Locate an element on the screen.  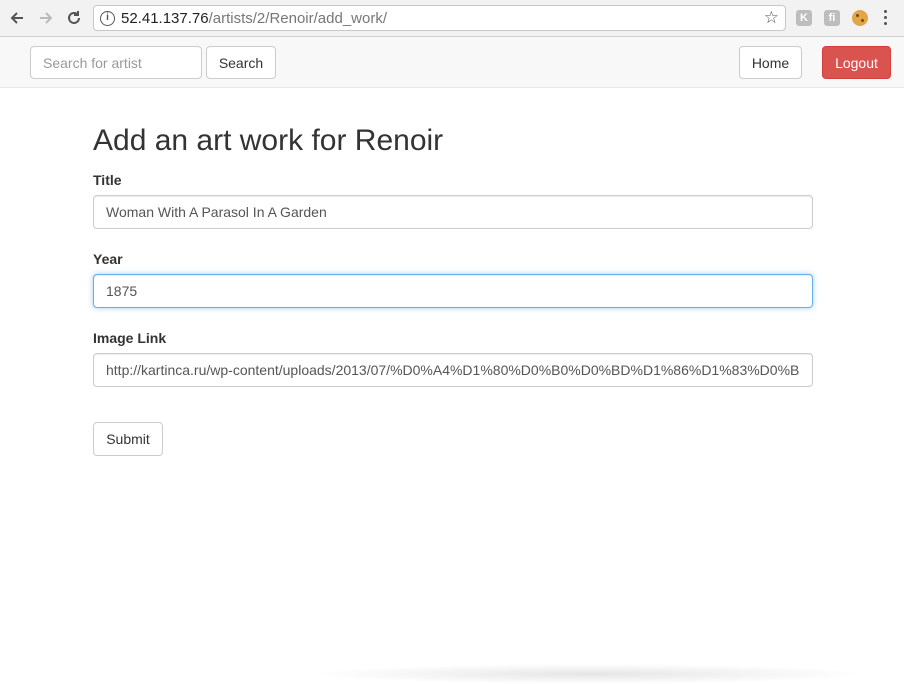
extension-fi-icon: fi is located at coordinates (832, 18).